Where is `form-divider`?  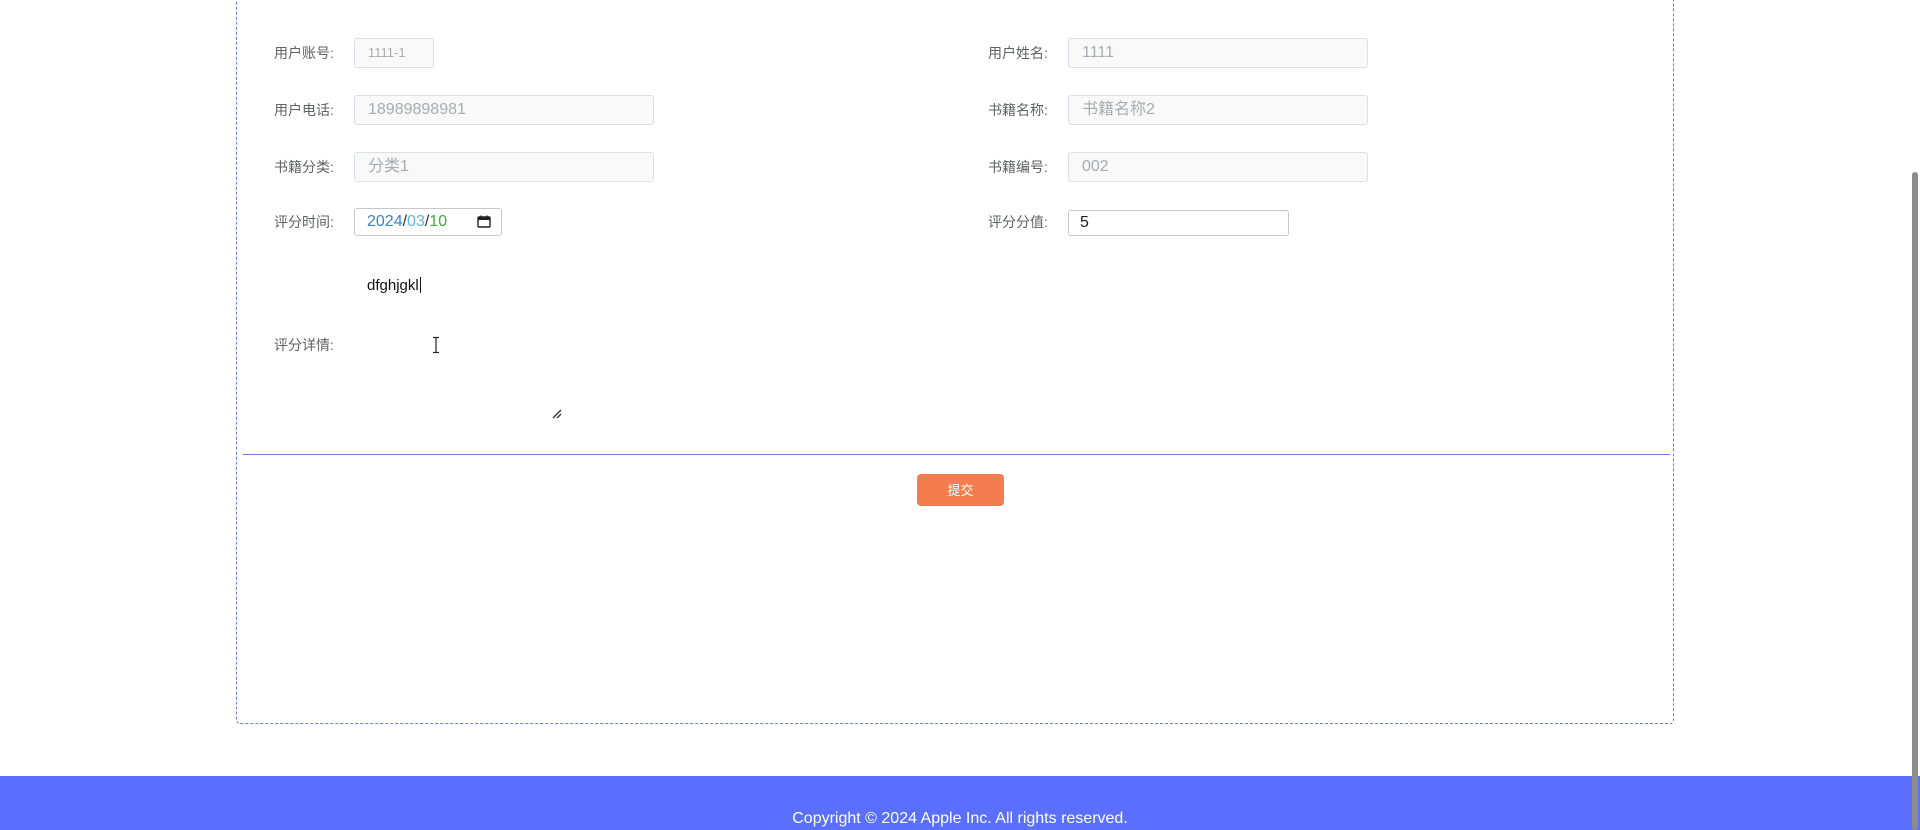 form-divider is located at coordinates (956, 454).